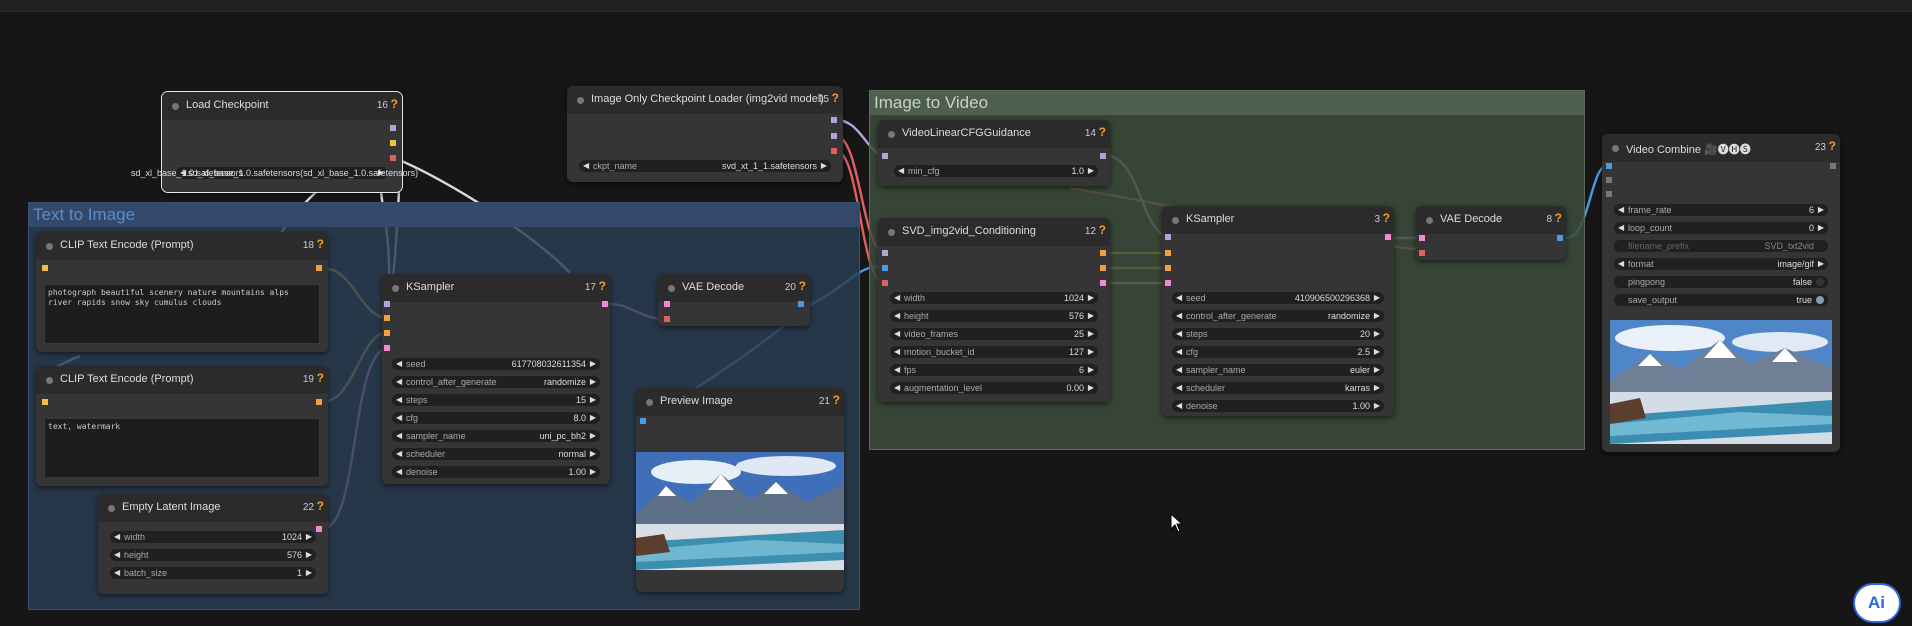 The height and width of the screenshot is (626, 1912). What do you see at coordinates (1278, 388) in the screenshot?
I see `widget-scheduler: ◀ scheduler karras ▶` at bounding box center [1278, 388].